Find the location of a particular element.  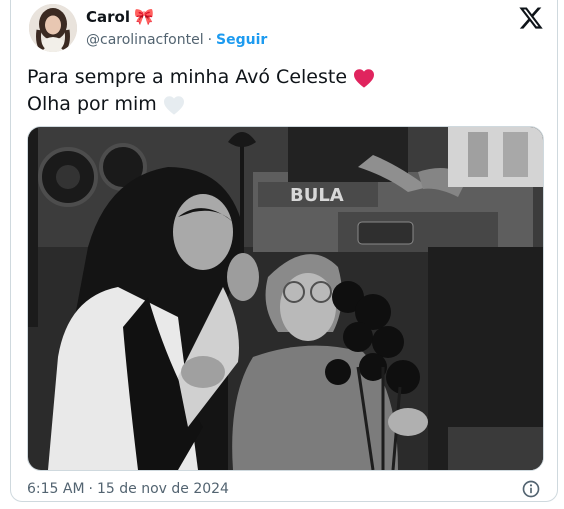

white-heart-icon is located at coordinates (173, 105).